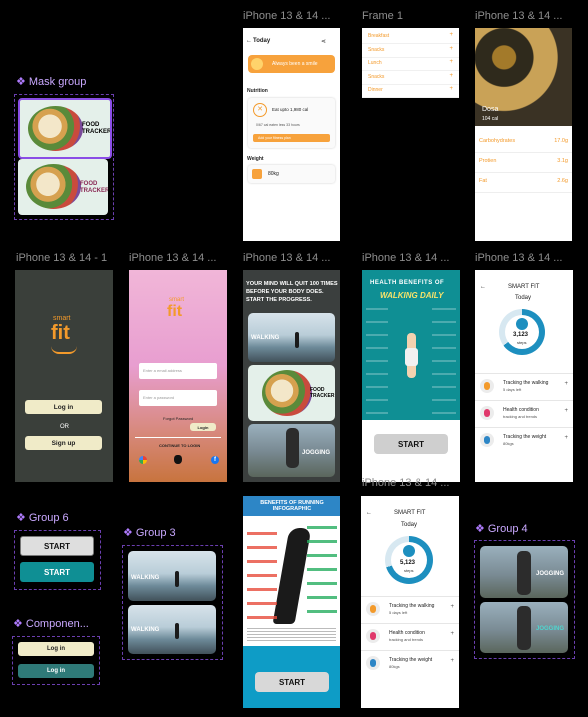  Describe the element at coordinates (63, 407) in the screenshot. I see `login-button: Log in` at that location.